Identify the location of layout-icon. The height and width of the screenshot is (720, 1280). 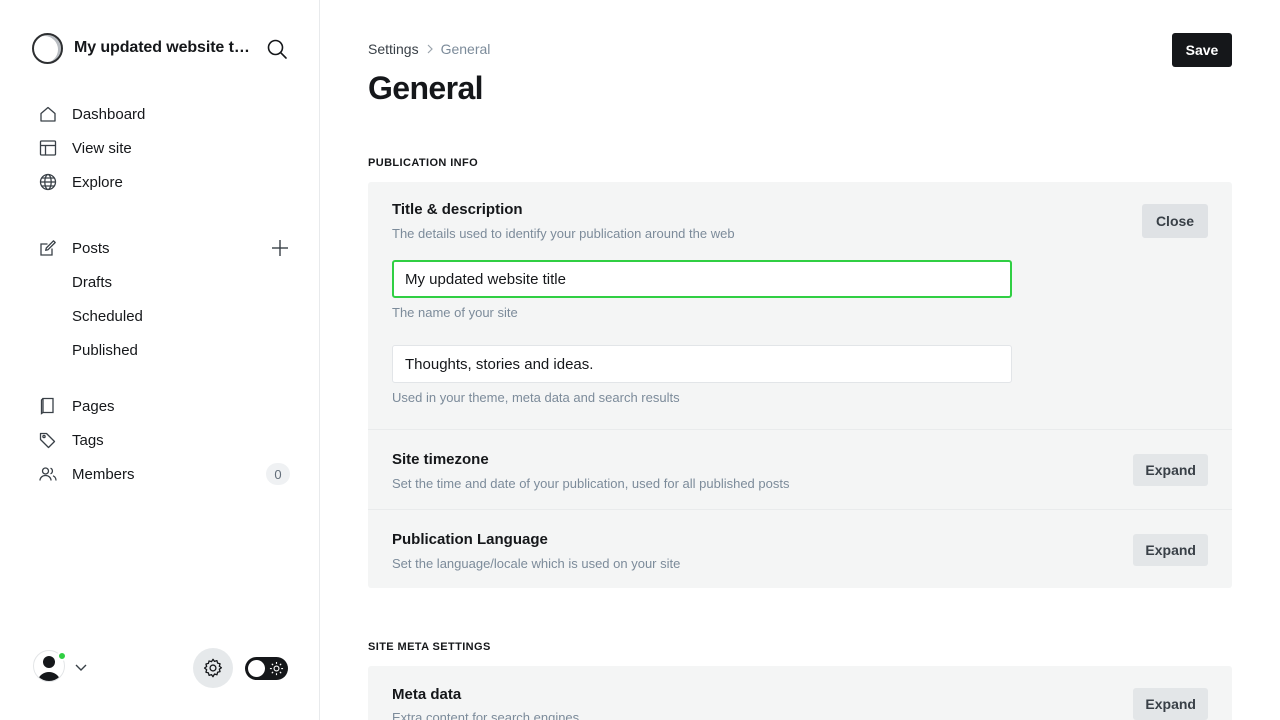
(48, 148).